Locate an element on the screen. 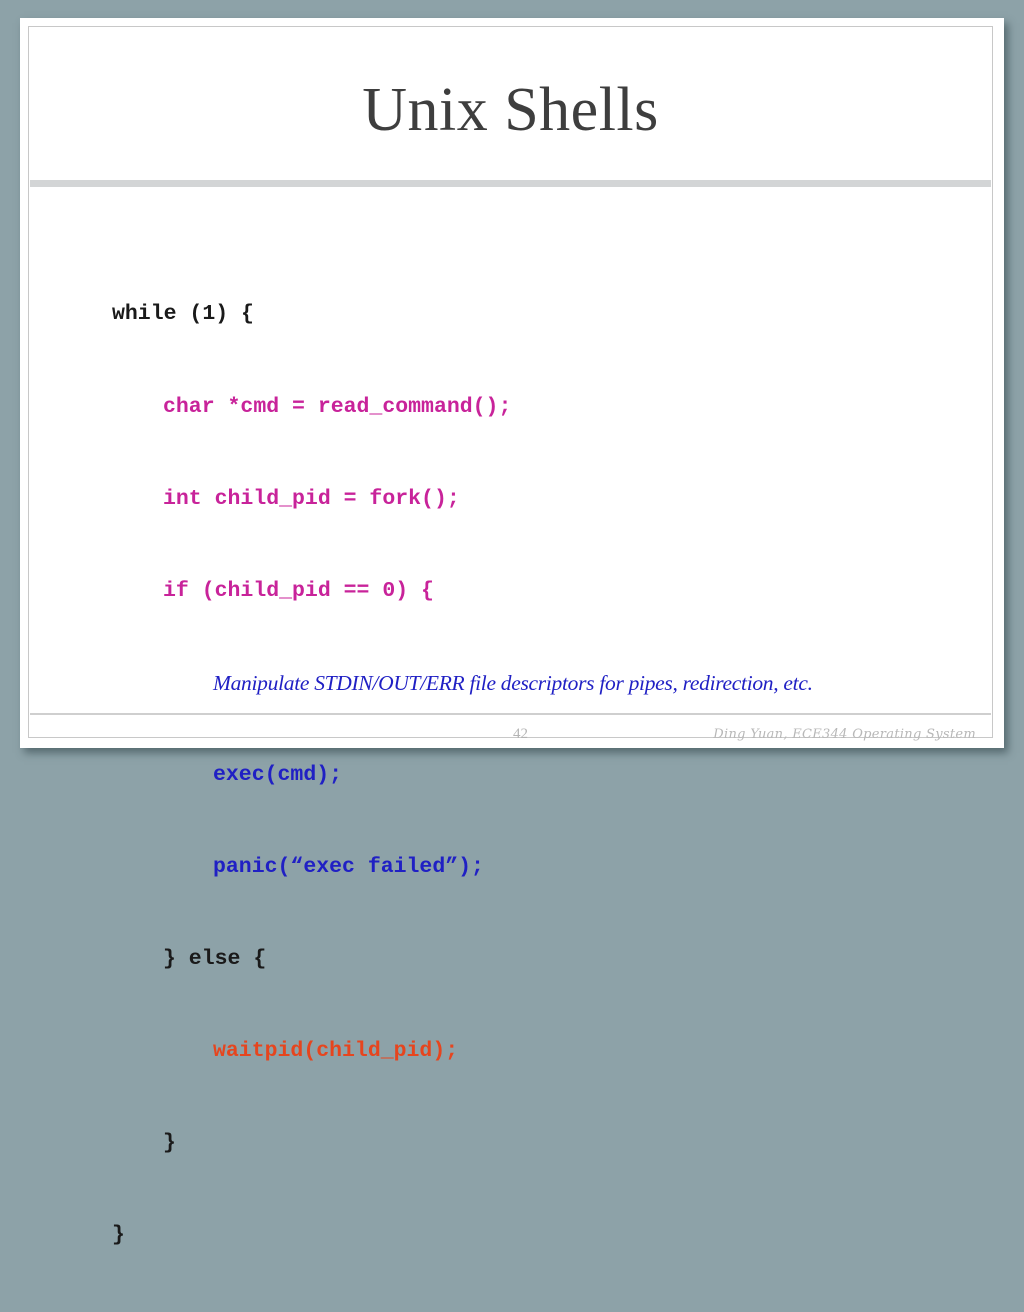 The height and width of the screenshot is (1312, 1024). code-line-waitpid: waitpid(child_pid); is located at coordinates (336, 1051).